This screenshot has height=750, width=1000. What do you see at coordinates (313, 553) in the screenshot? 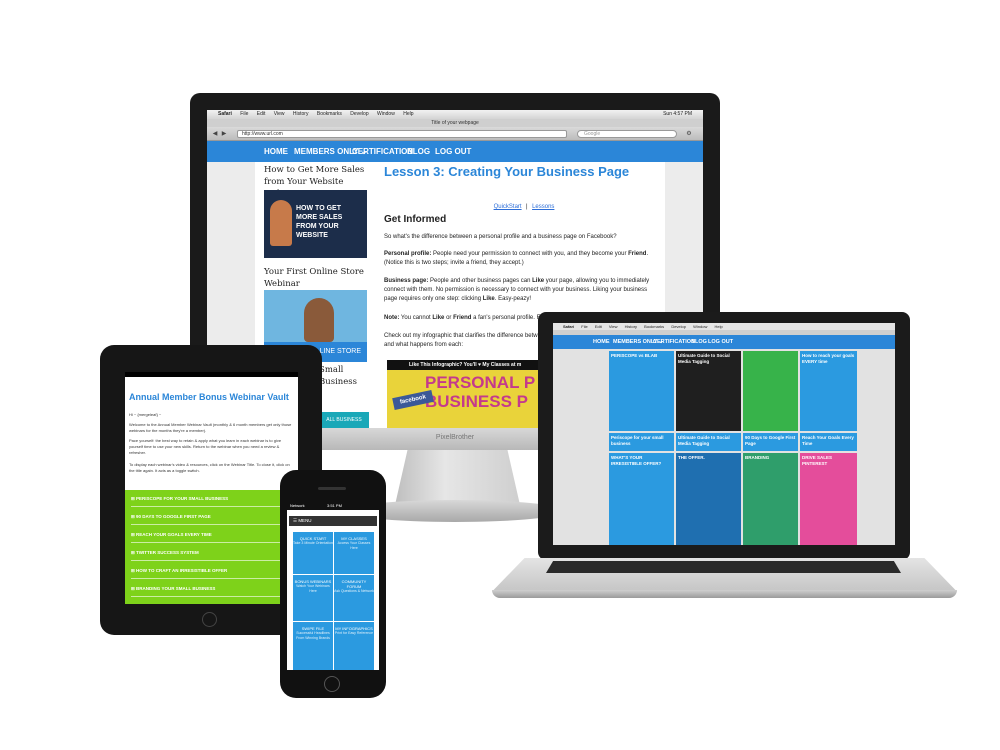
I see `phone-tile-quick-start: QUICK START Take 3 Minute Orientation` at bounding box center [313, 553].